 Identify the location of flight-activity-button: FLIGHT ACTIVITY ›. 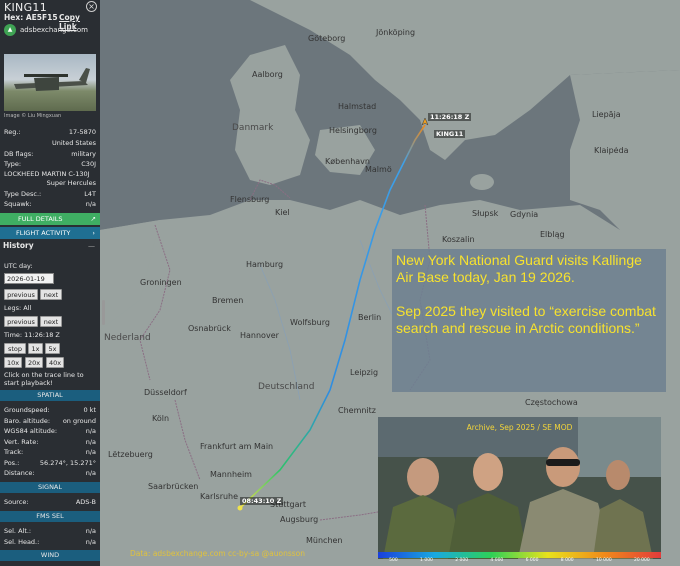
(50, 233).